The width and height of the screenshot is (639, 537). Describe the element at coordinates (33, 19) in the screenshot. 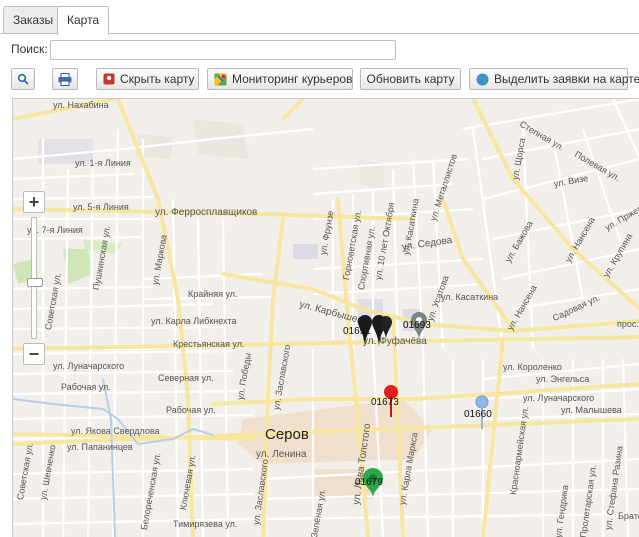

I see `tab-orders: Заказы` at that location.